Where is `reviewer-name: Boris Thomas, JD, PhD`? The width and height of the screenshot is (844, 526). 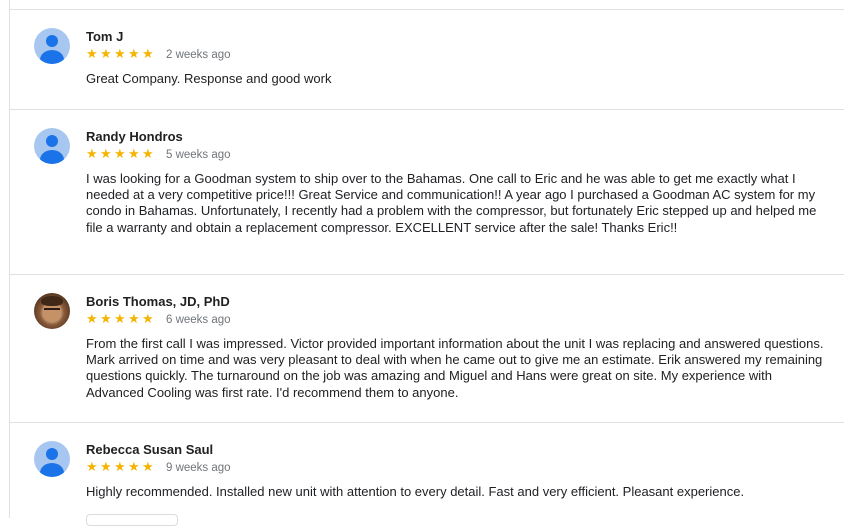
reviewer-name: Boris Thomas, JD, PhD is located at coordinates (158, 301).